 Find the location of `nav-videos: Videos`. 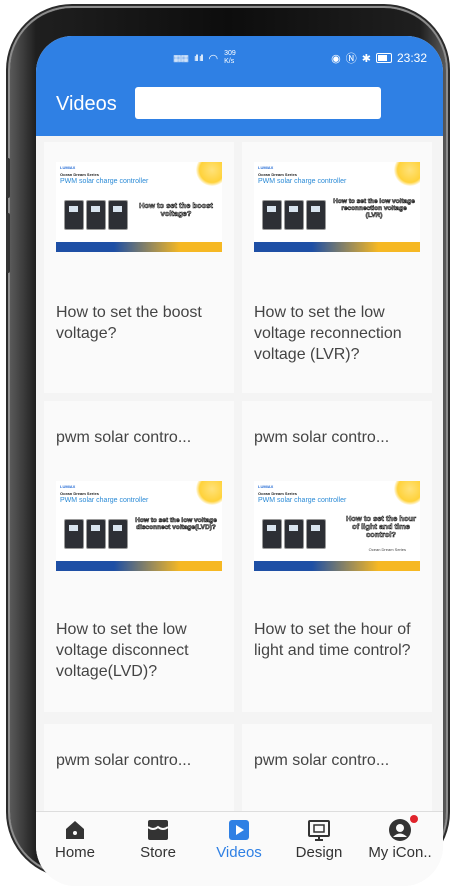

nav-videos: Videos is located at coordinates (239, 839).